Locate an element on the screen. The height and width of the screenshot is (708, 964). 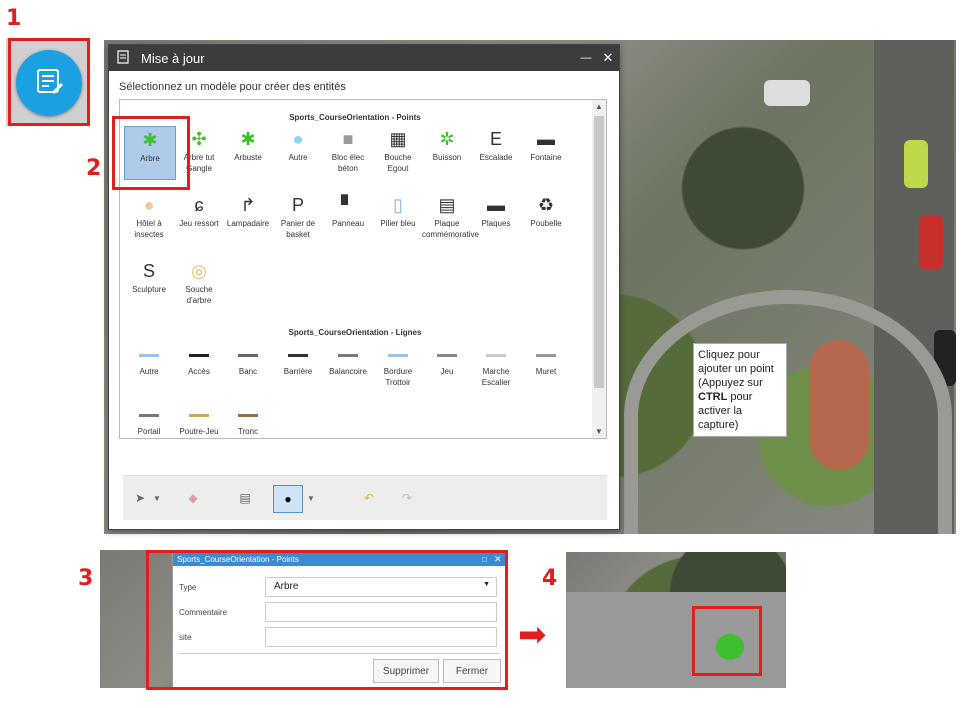
line-template-item: Muret is located at coordinates (546, 360).